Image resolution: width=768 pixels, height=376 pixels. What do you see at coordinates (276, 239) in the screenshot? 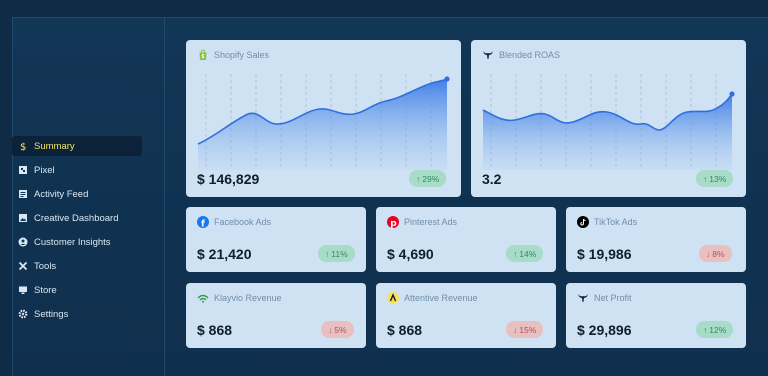
I see `facebook-ads-card: f Facebook Ads $ 21,420 ↑ 11%` at bounding box center [276, 239].